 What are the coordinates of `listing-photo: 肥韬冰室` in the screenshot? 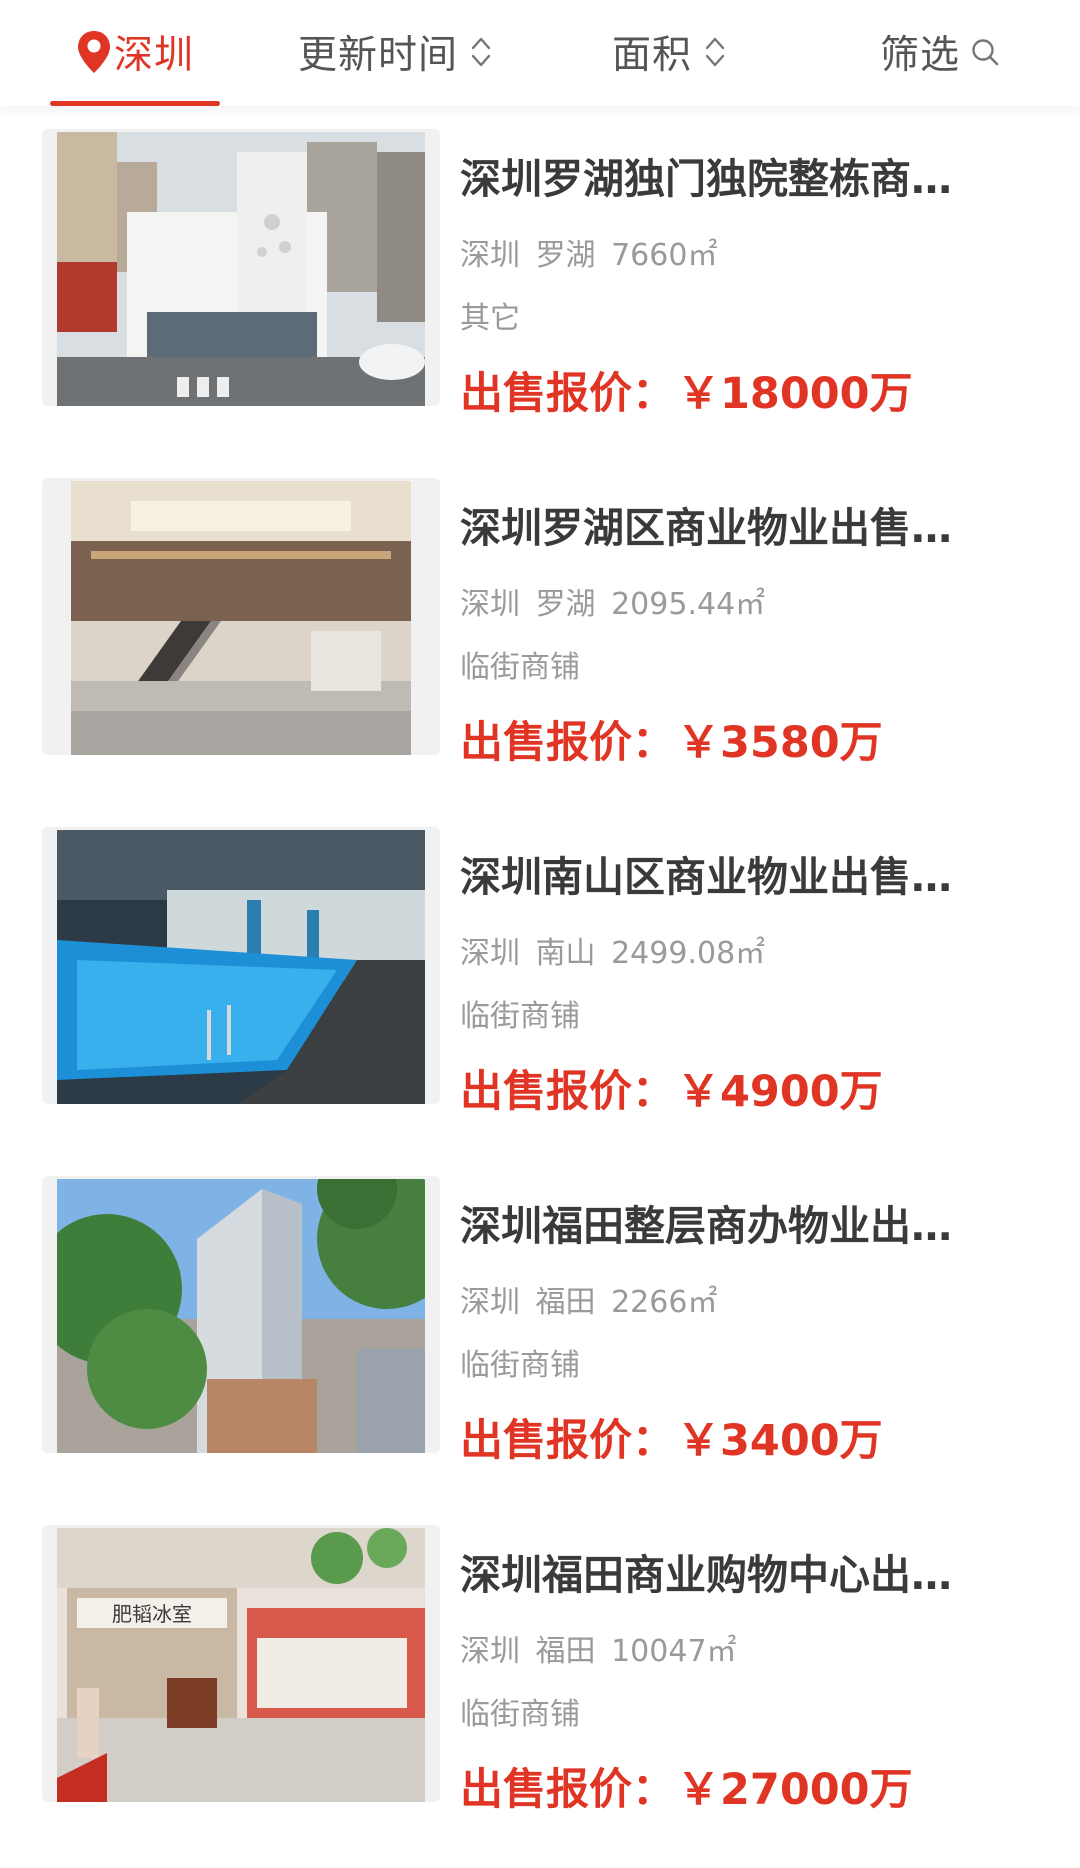 It's located at (241, 1665).